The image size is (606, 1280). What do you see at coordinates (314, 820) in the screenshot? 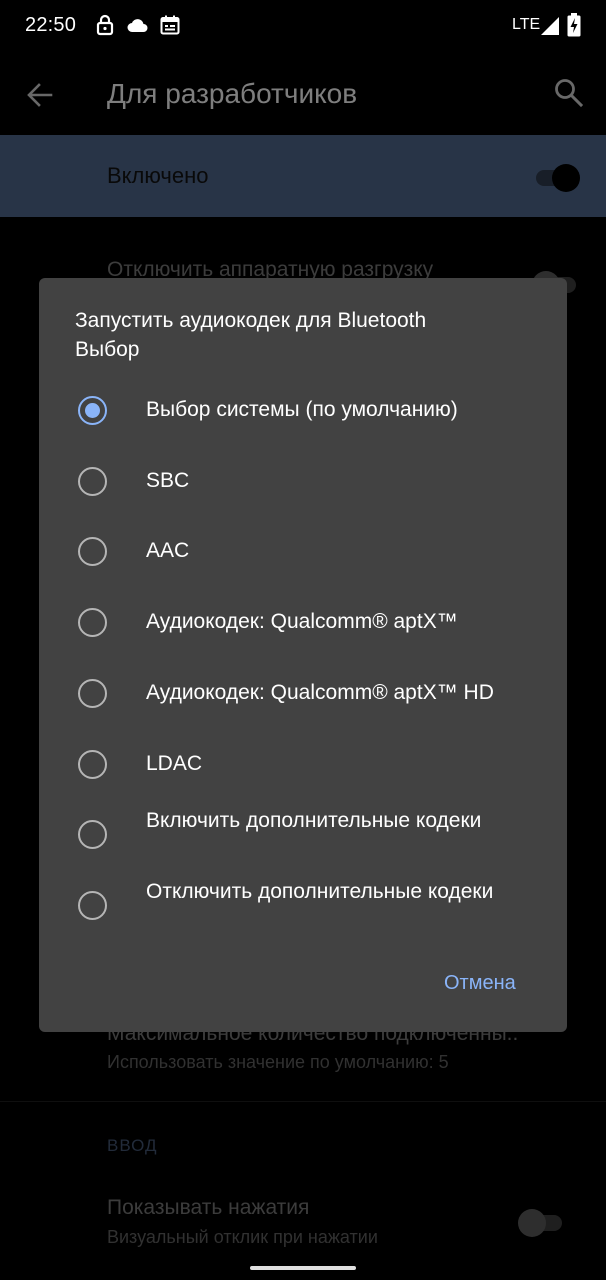
I see `option-label: Включить дополнительные кодеки` at bounding box center [314, 820].